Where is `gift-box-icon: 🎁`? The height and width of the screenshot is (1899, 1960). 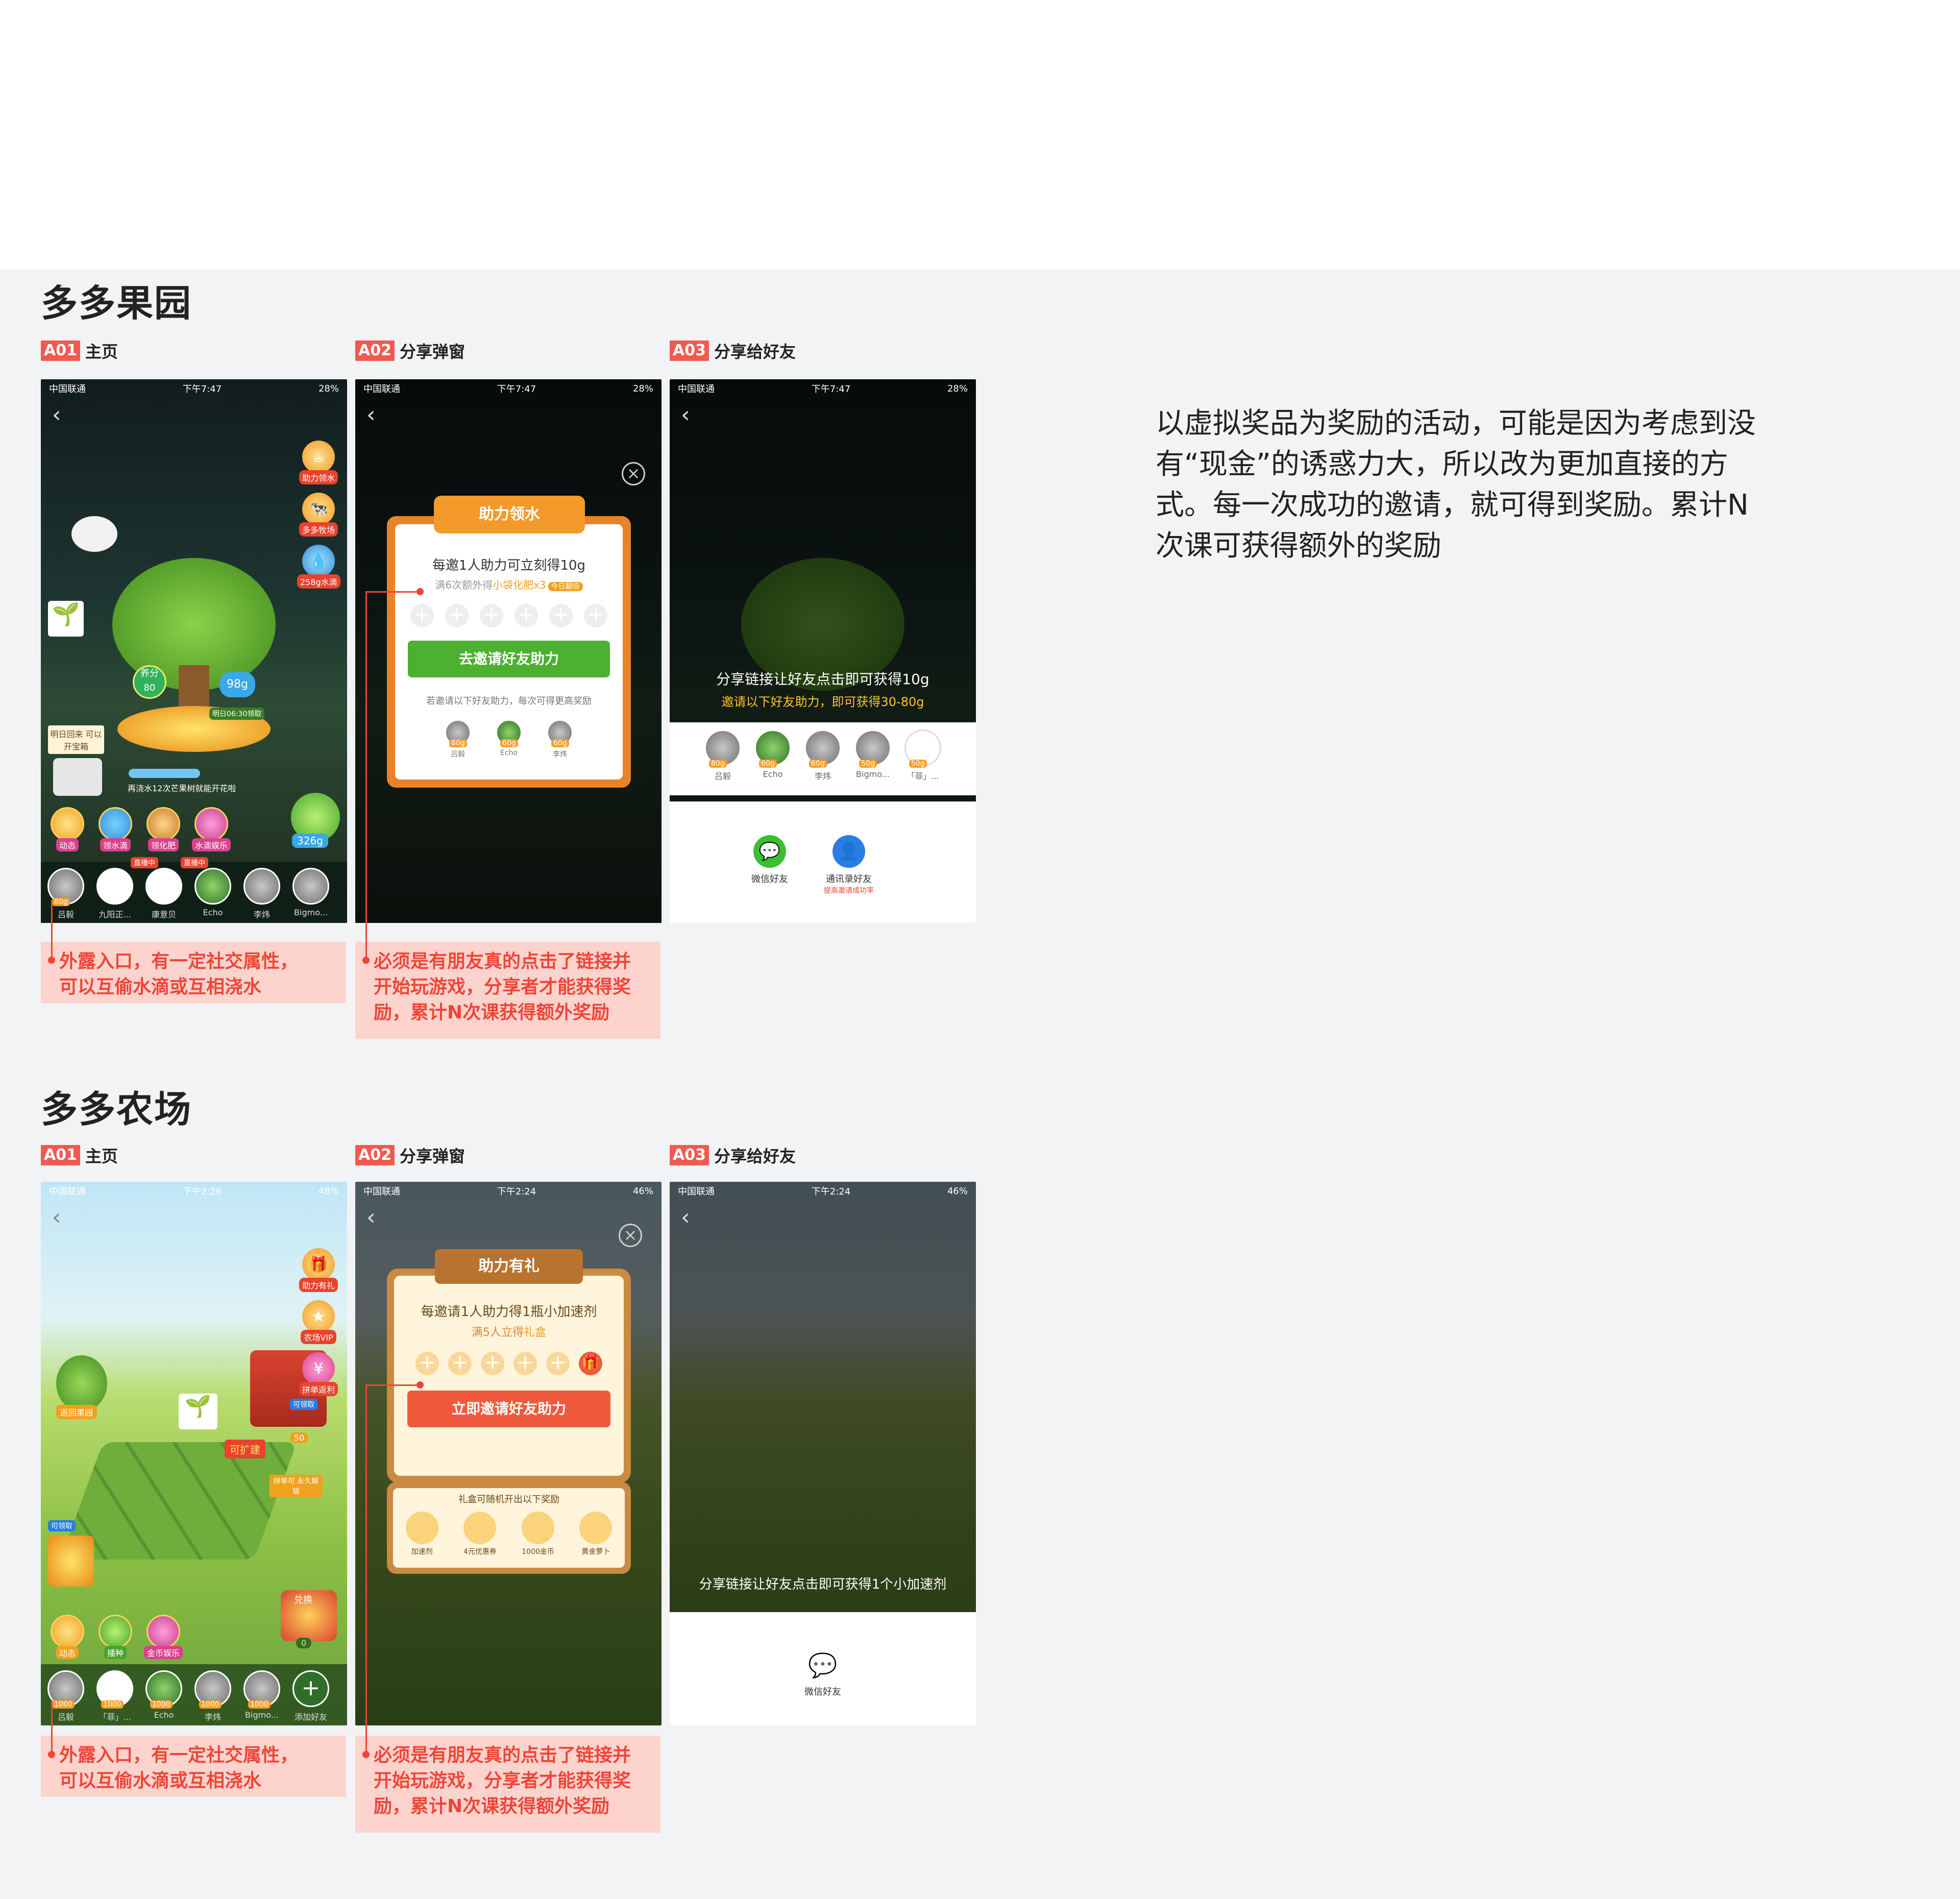
gift-box-icon: 🎁 is located at coordinates (590, 1363).